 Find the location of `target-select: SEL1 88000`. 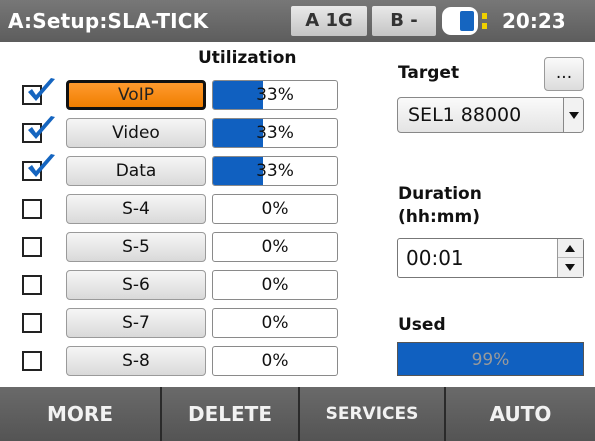

target-select: SEL1 88000 is located at coordinates (490, 115).